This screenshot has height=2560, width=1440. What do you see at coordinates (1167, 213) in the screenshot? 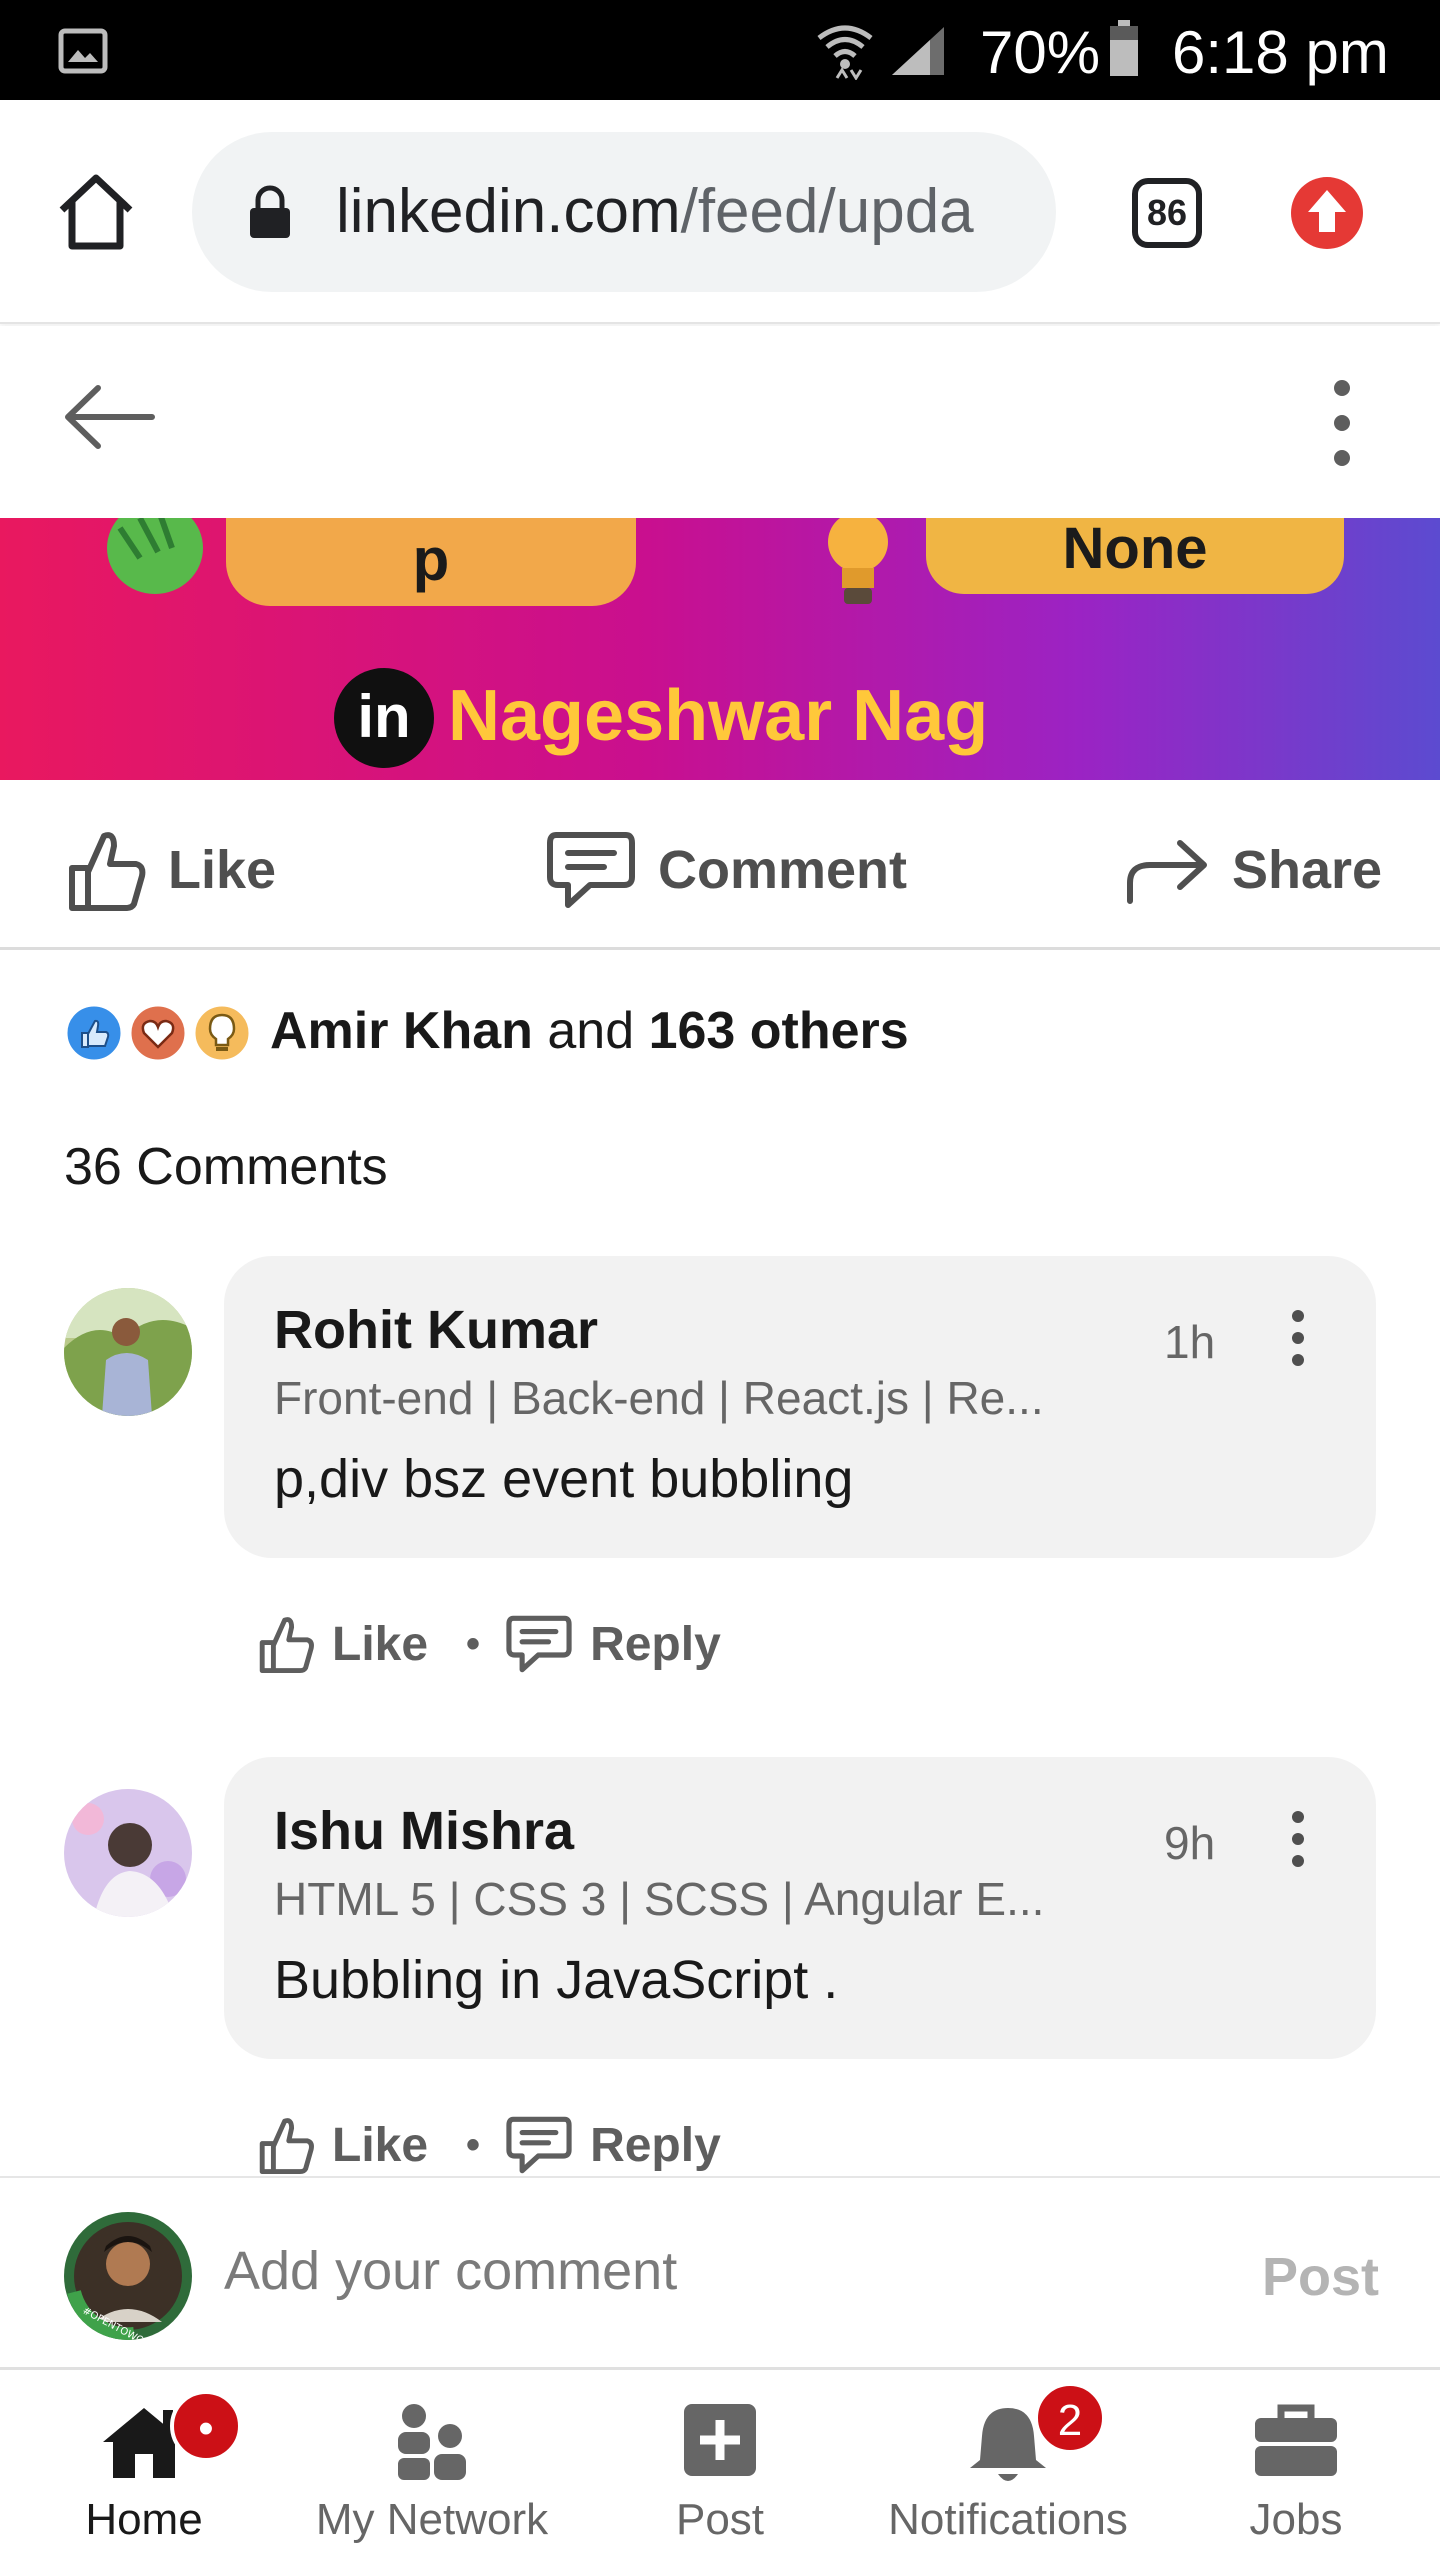
I see `tab-switcher-button: 86` at bounding box center [1167, 213].